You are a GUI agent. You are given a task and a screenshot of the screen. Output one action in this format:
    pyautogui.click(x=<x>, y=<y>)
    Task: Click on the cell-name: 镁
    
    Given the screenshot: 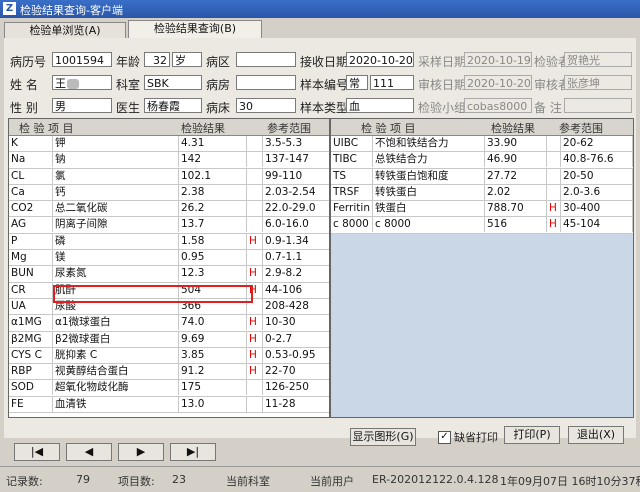 What is the action you would take?
    pyautogui.click(x=116, y=258)
    